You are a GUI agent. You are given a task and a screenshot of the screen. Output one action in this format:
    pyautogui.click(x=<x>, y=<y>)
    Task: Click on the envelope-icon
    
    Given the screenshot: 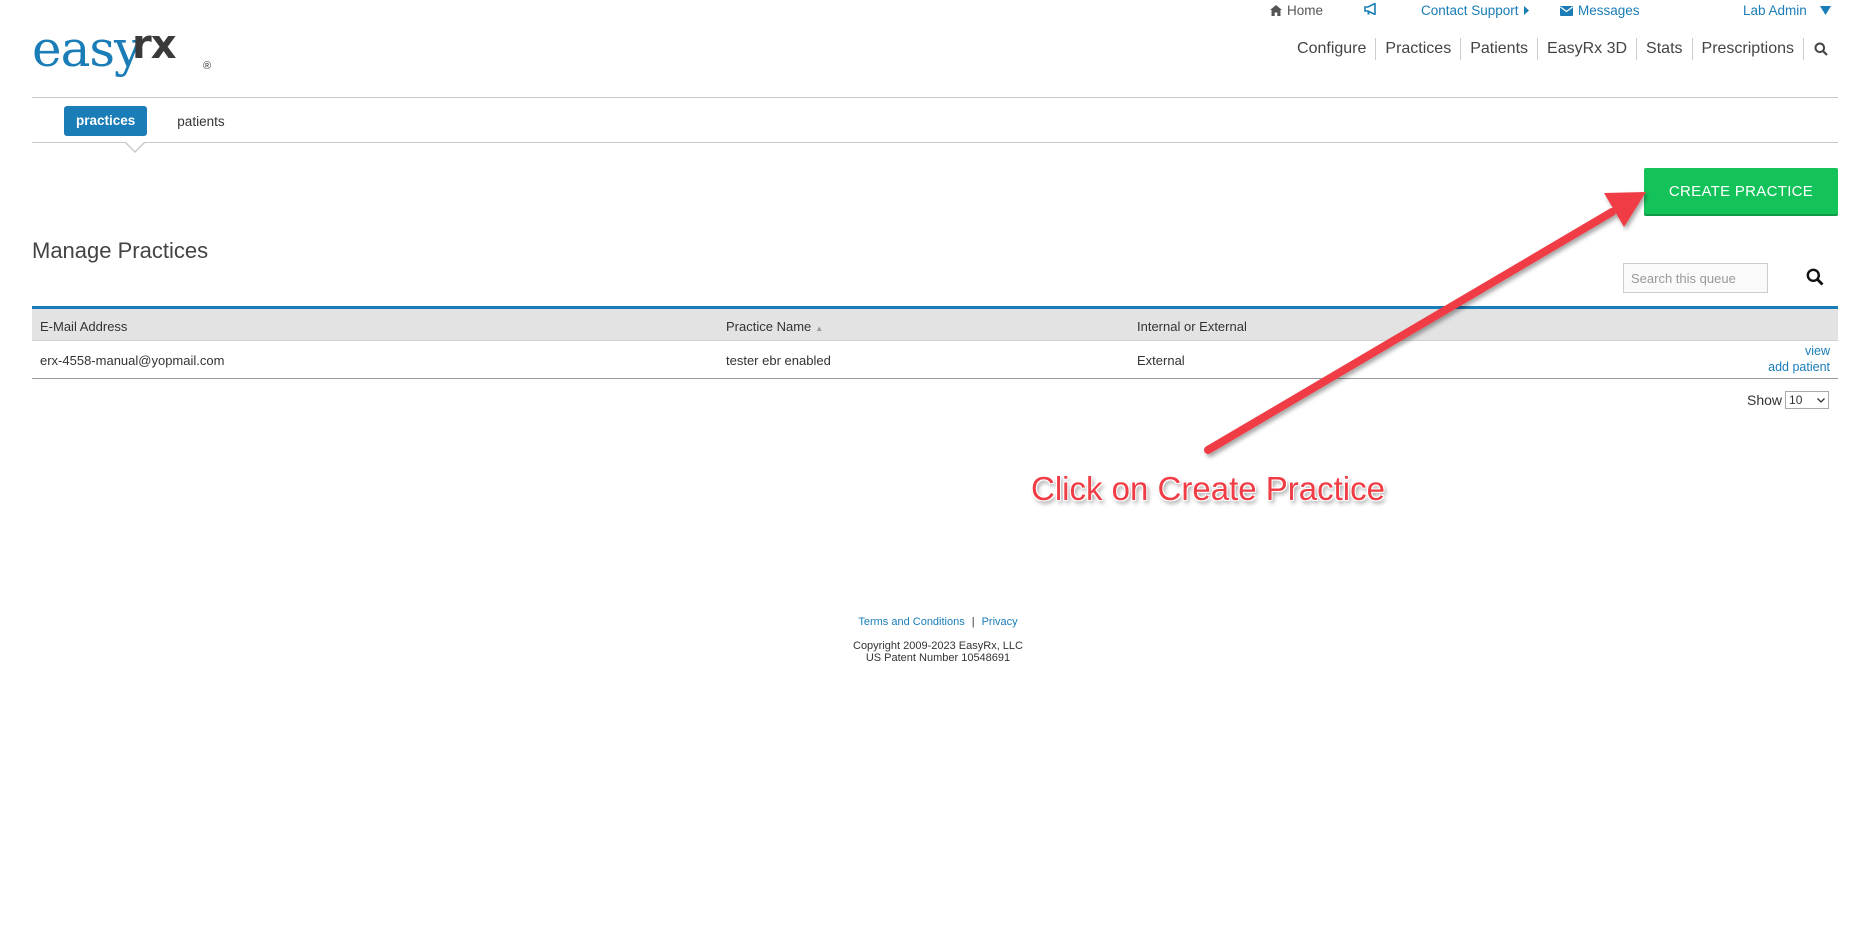 What is the action you would take?
    pyautogui.click(x=1566, y=10)
    